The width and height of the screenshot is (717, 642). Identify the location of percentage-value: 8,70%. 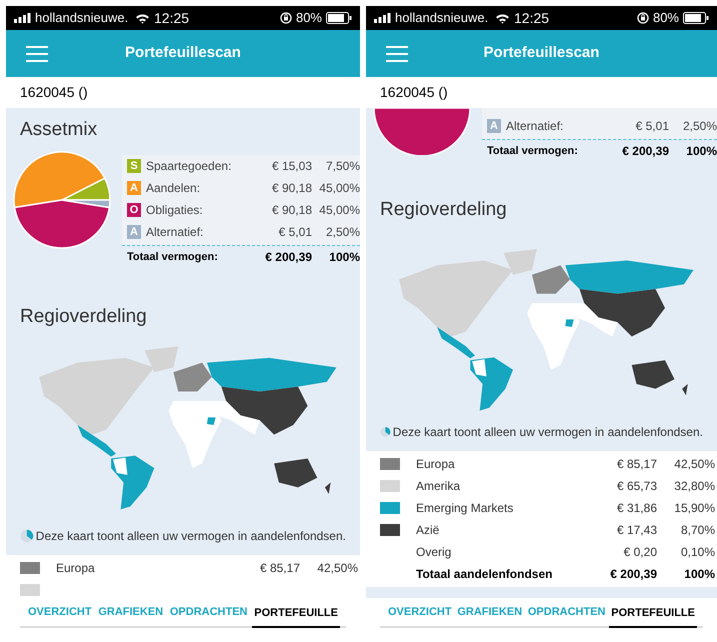
(697, 530).